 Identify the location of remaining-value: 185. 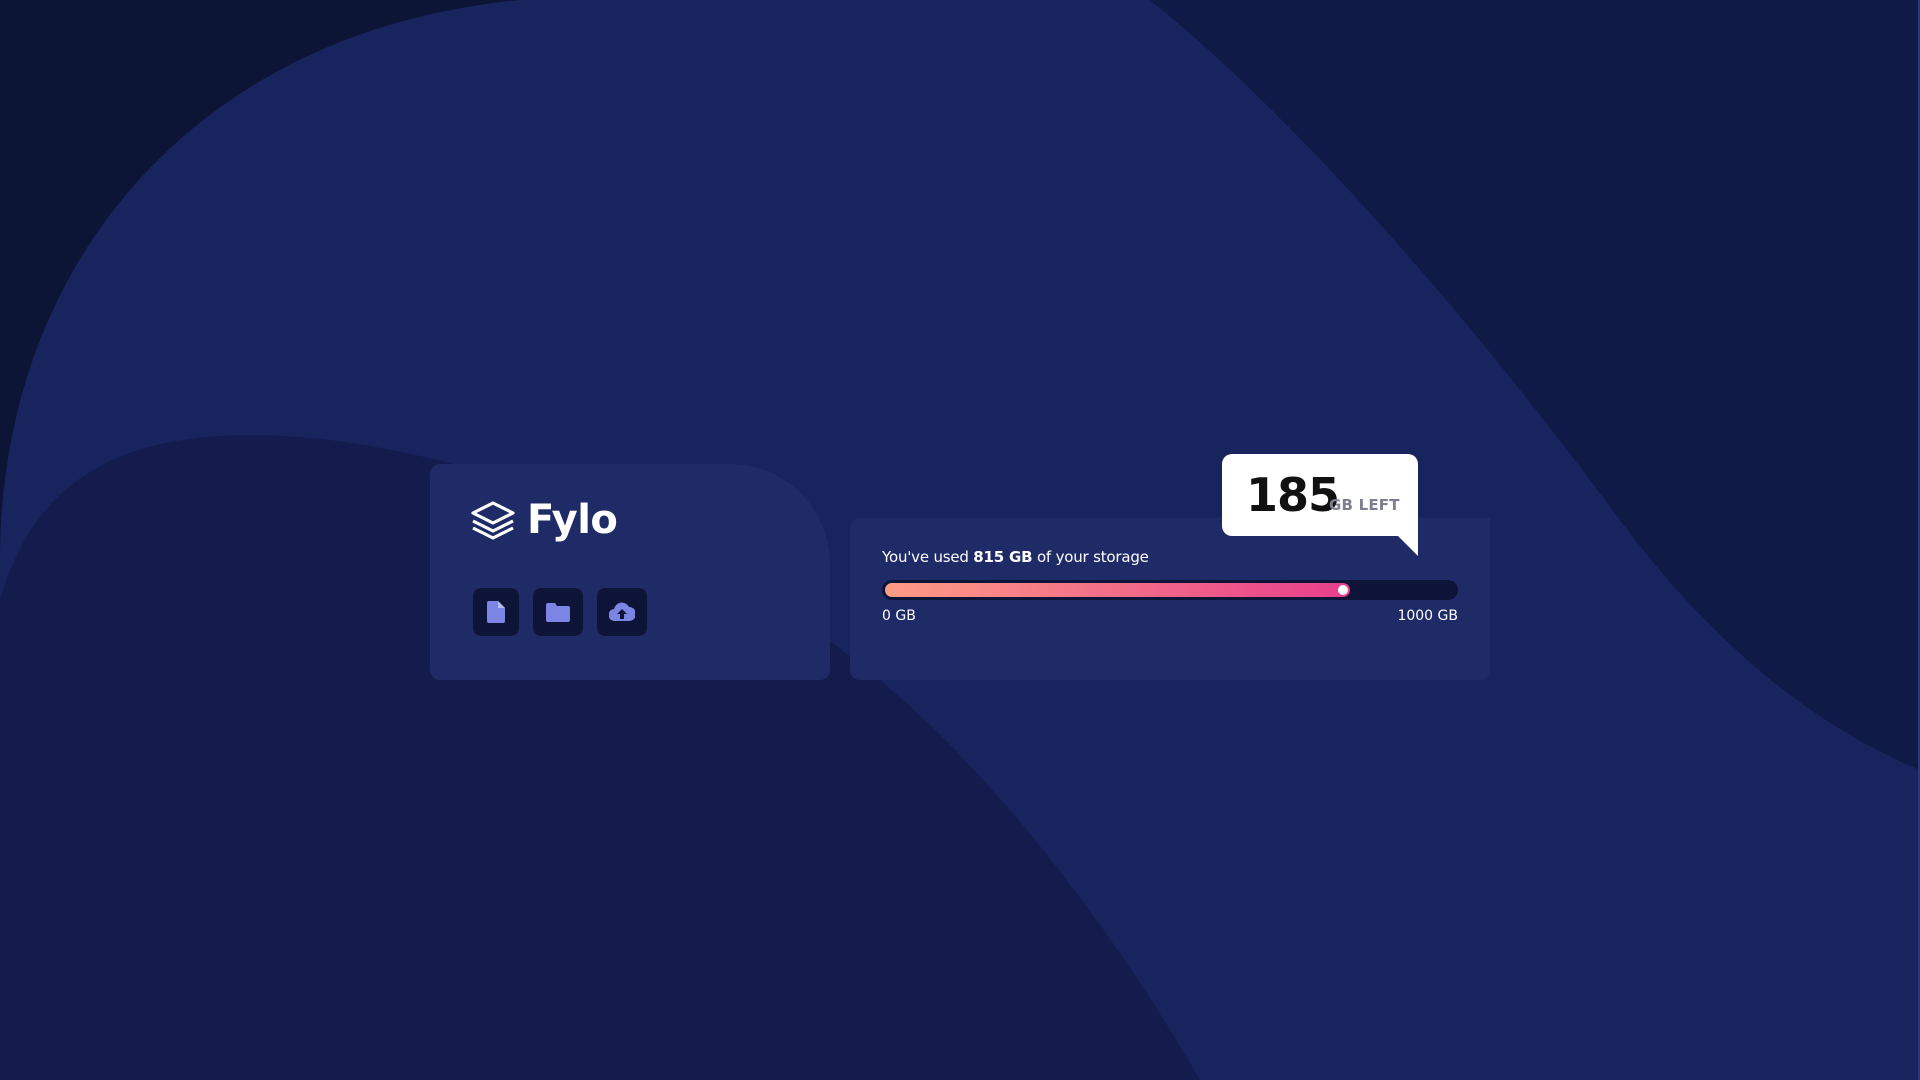
(1293, 495).